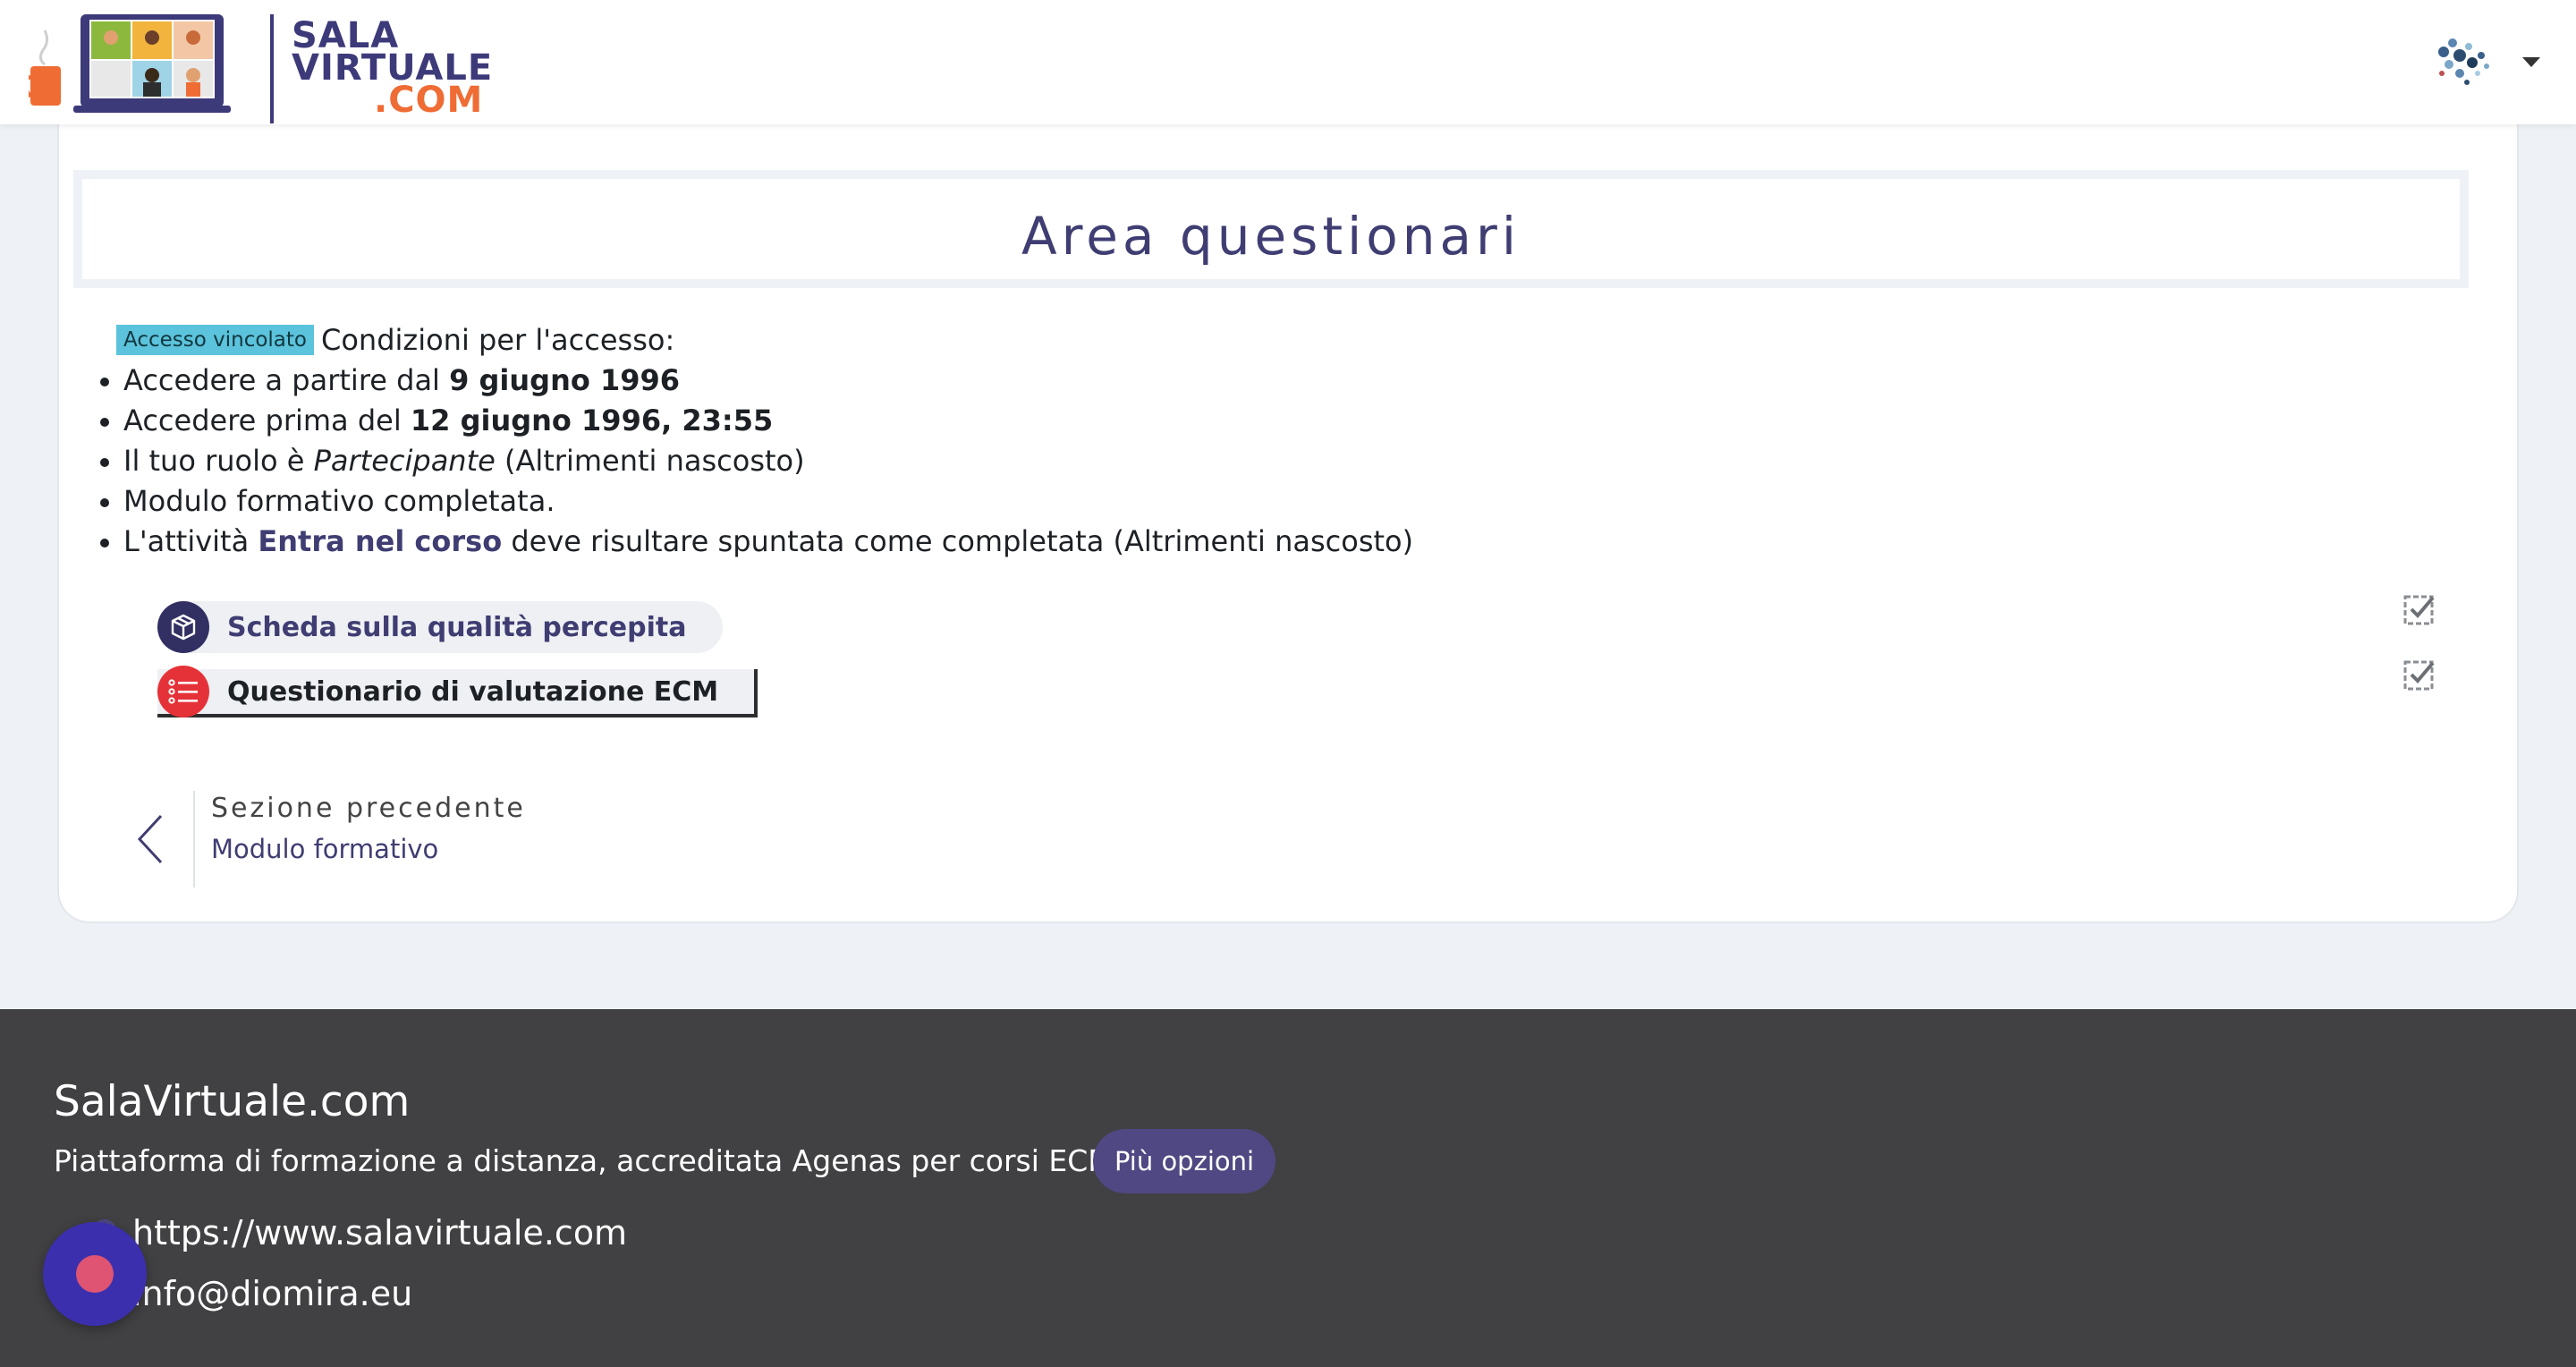 The image size is (2576, 1367). Describe the element at coordinates (392, 69) in the screenshot. I see `logo-wordmark: SALA VIRTUALE .COM` at that location.